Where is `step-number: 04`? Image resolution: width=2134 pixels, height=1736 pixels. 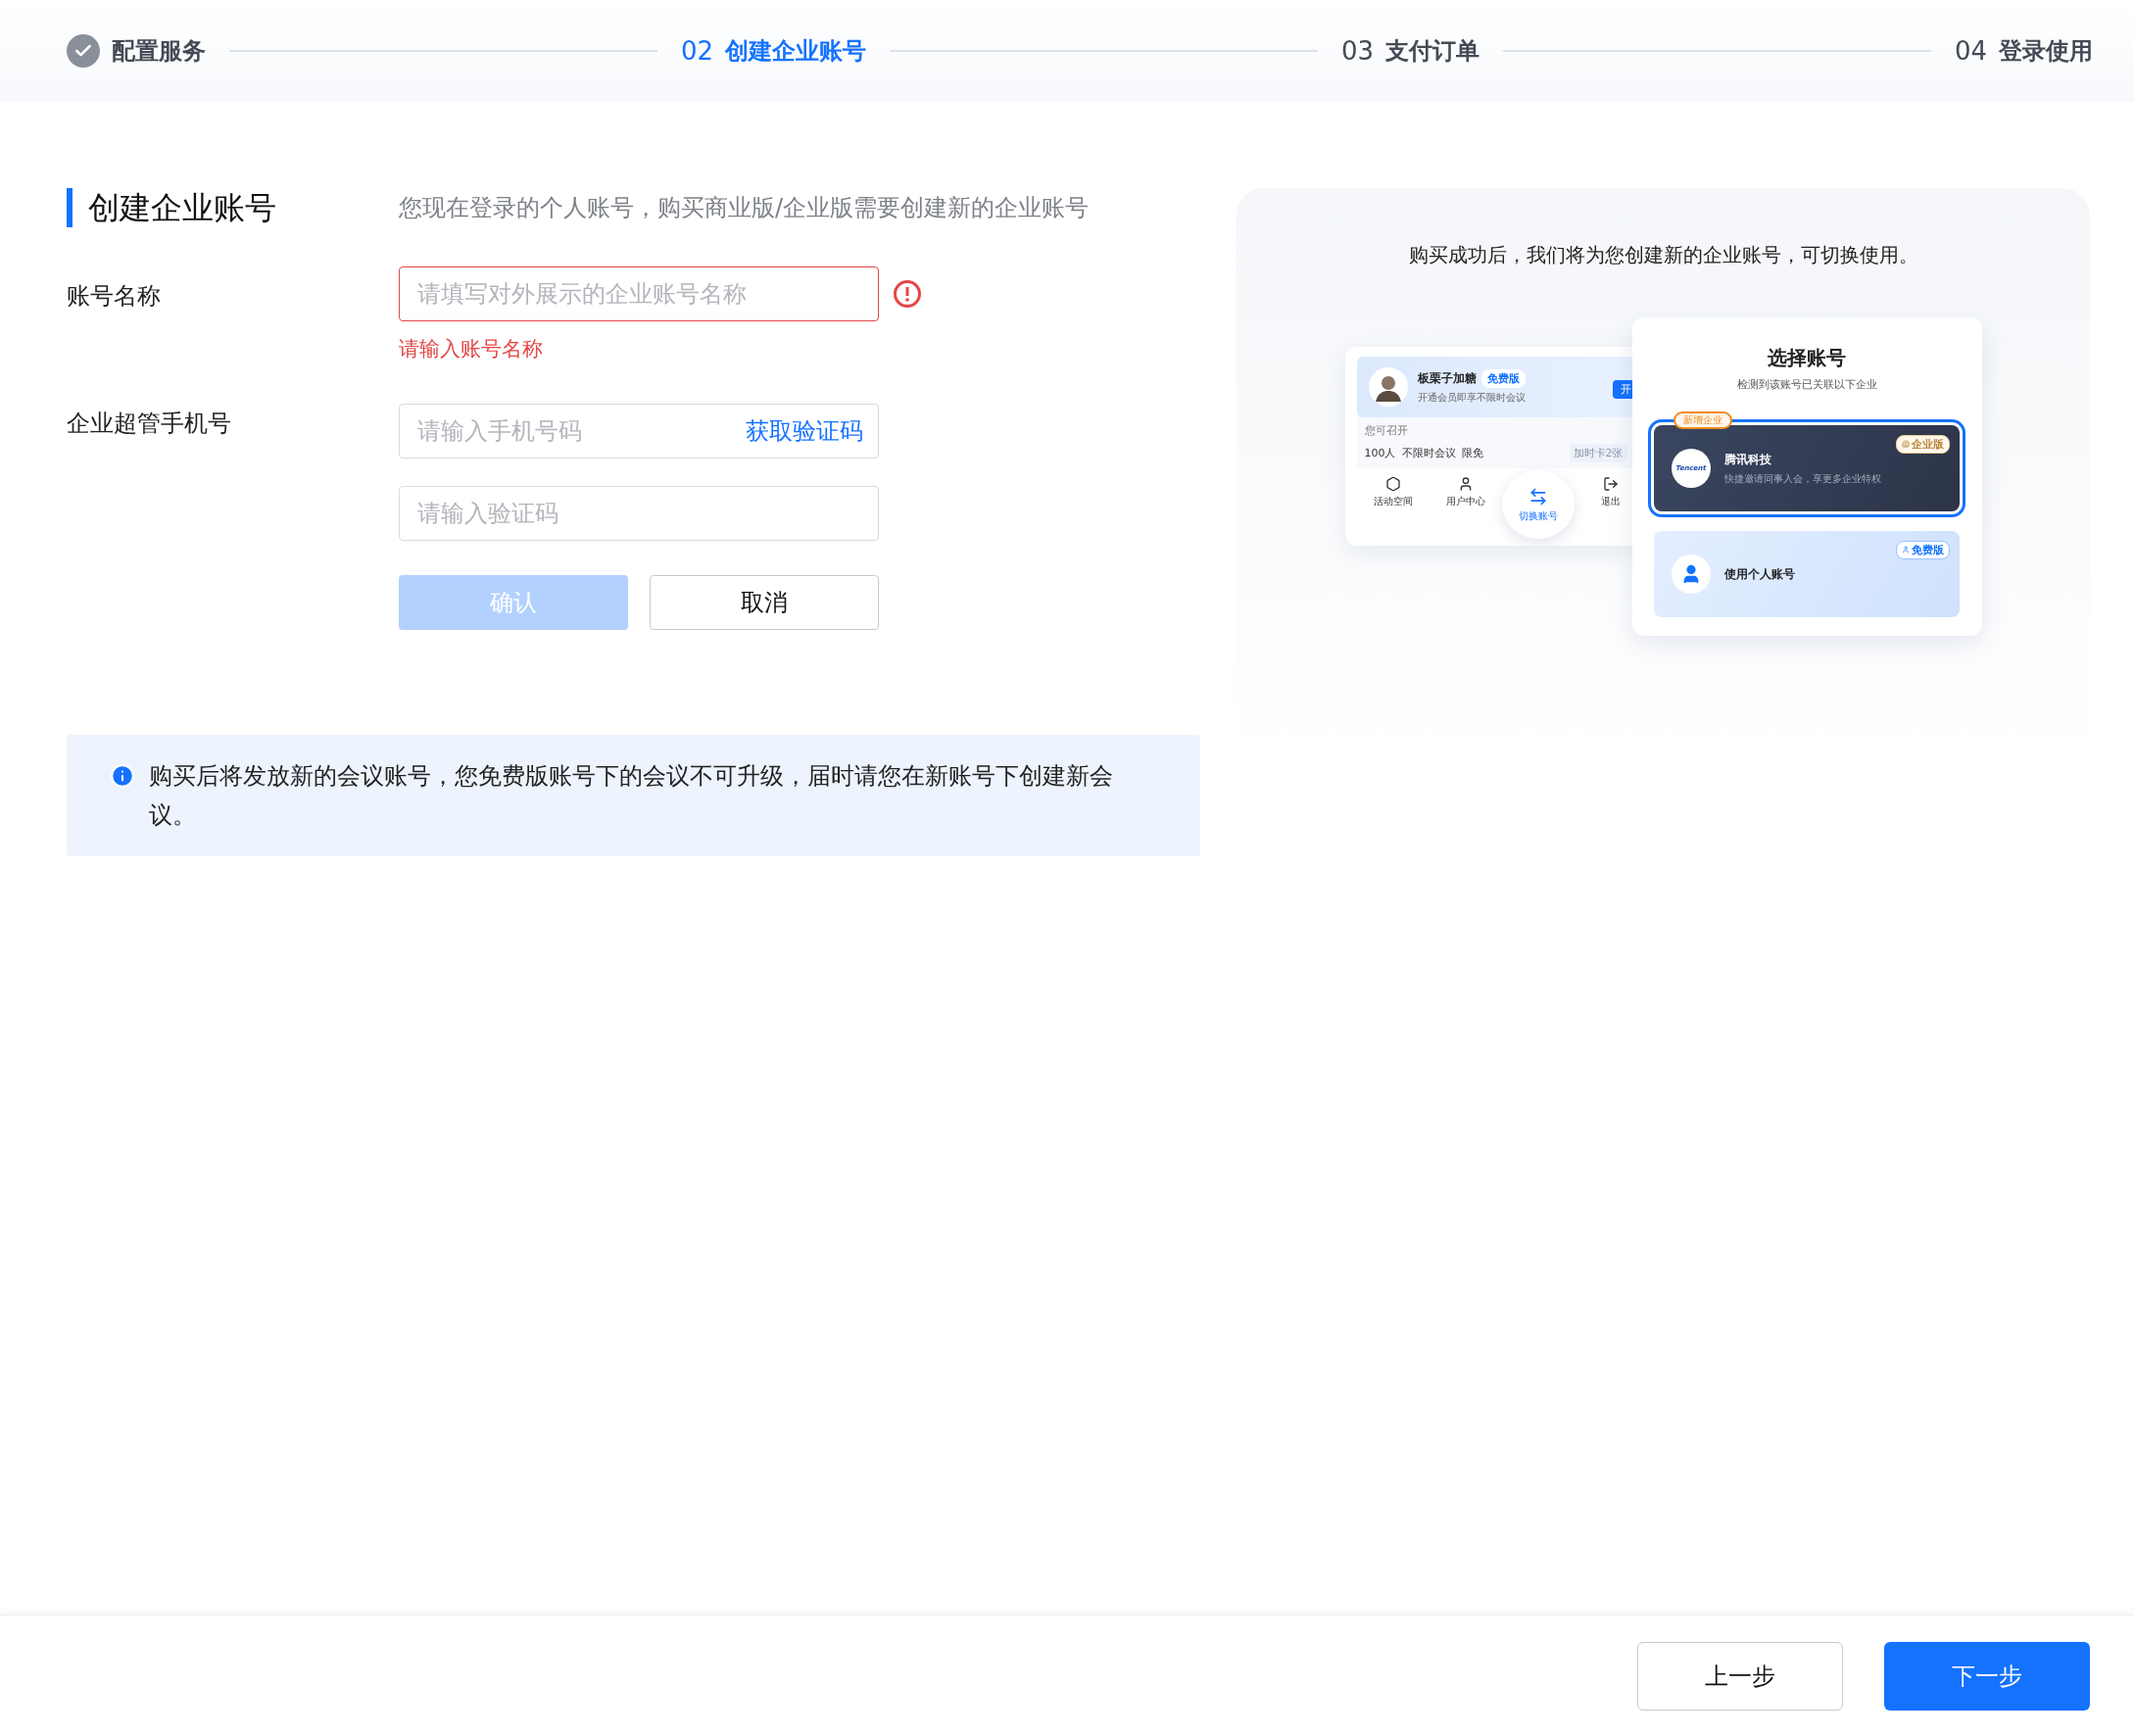 step-number: 04 is located at coordinates (1970, 51).